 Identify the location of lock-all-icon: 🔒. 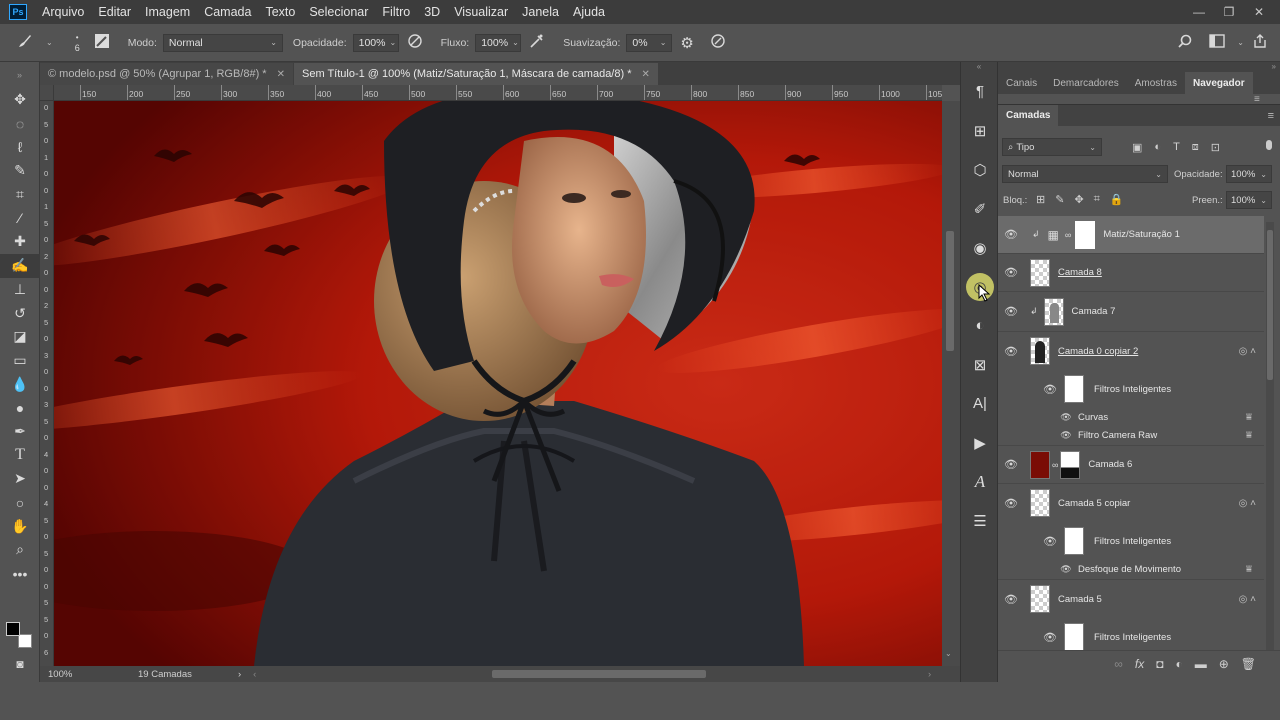
(1117, 199).